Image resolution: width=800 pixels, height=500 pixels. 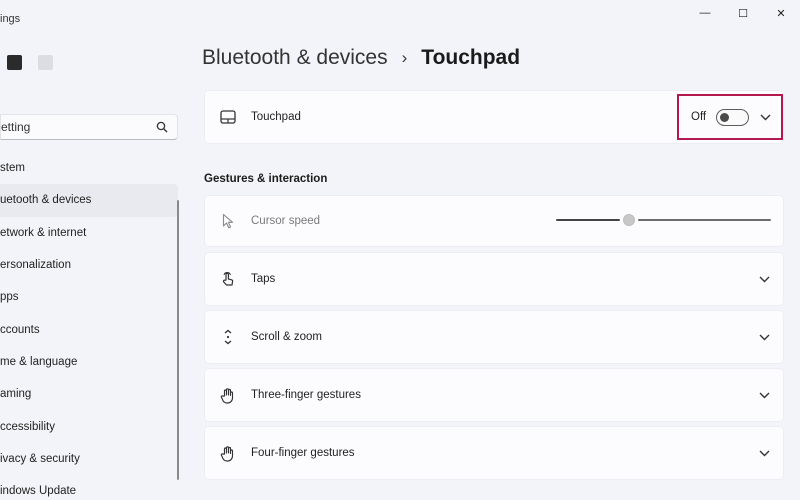 I want to click on tap-icon, so click(x=228, y=279).